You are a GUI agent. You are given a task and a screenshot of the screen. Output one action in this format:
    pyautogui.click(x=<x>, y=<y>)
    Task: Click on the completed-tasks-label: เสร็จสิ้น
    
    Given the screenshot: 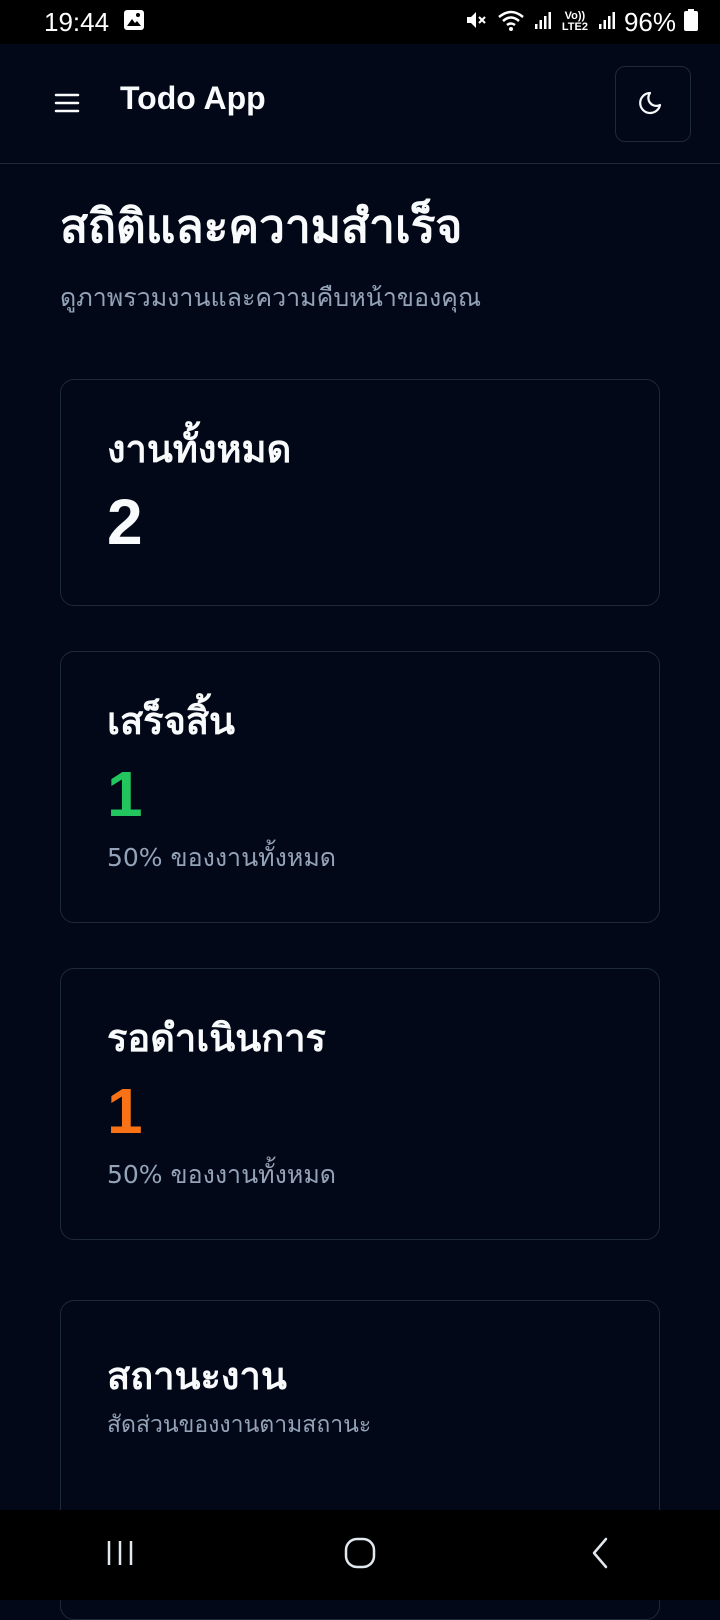 What is the action you would take?
    pyautogui.click(x=171, y=721)
    